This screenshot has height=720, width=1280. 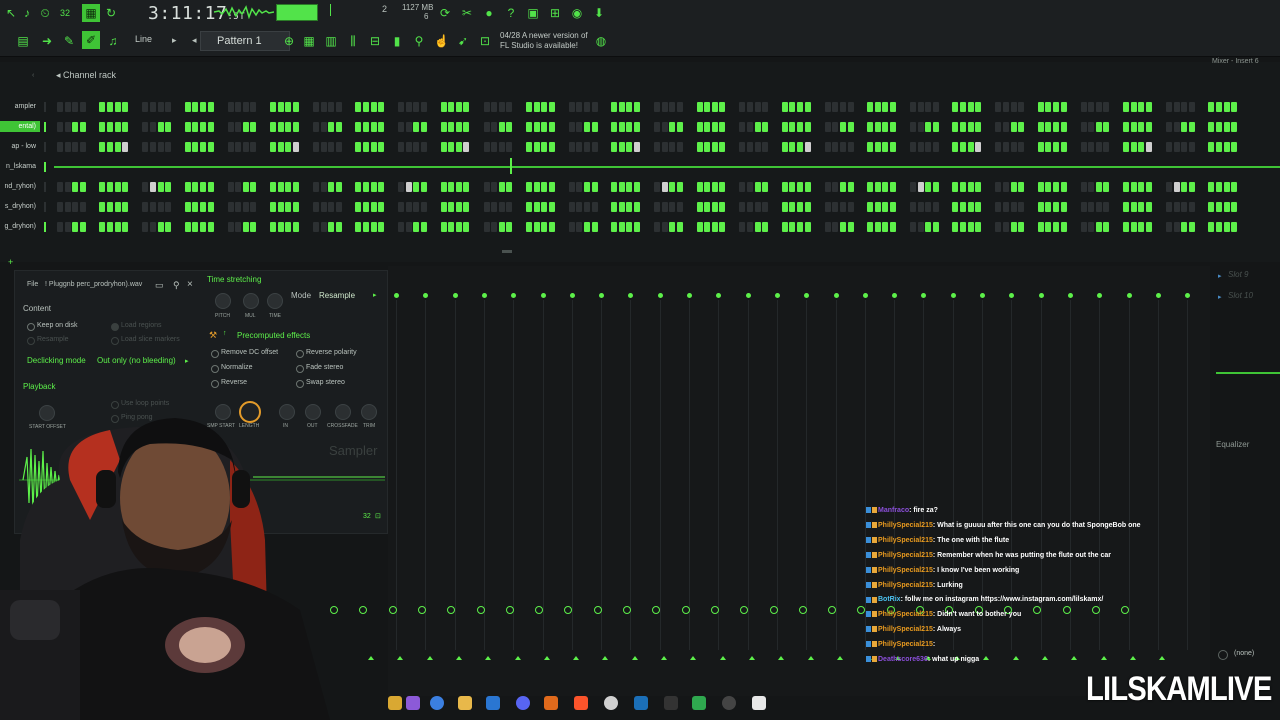 I want to click on mixer-track-strip, so click(x=426, y=475).